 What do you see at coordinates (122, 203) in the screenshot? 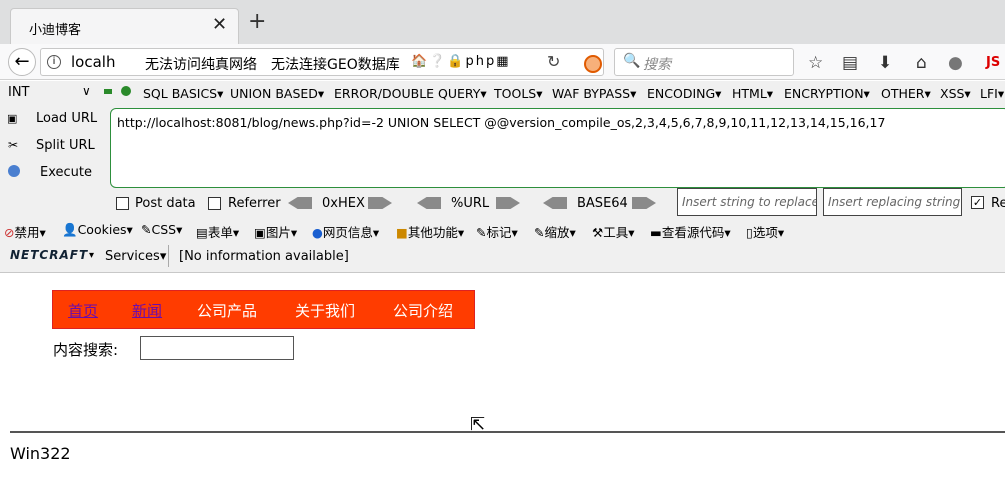
I see `post-data-checkbox` at bounding box center [122, 203].